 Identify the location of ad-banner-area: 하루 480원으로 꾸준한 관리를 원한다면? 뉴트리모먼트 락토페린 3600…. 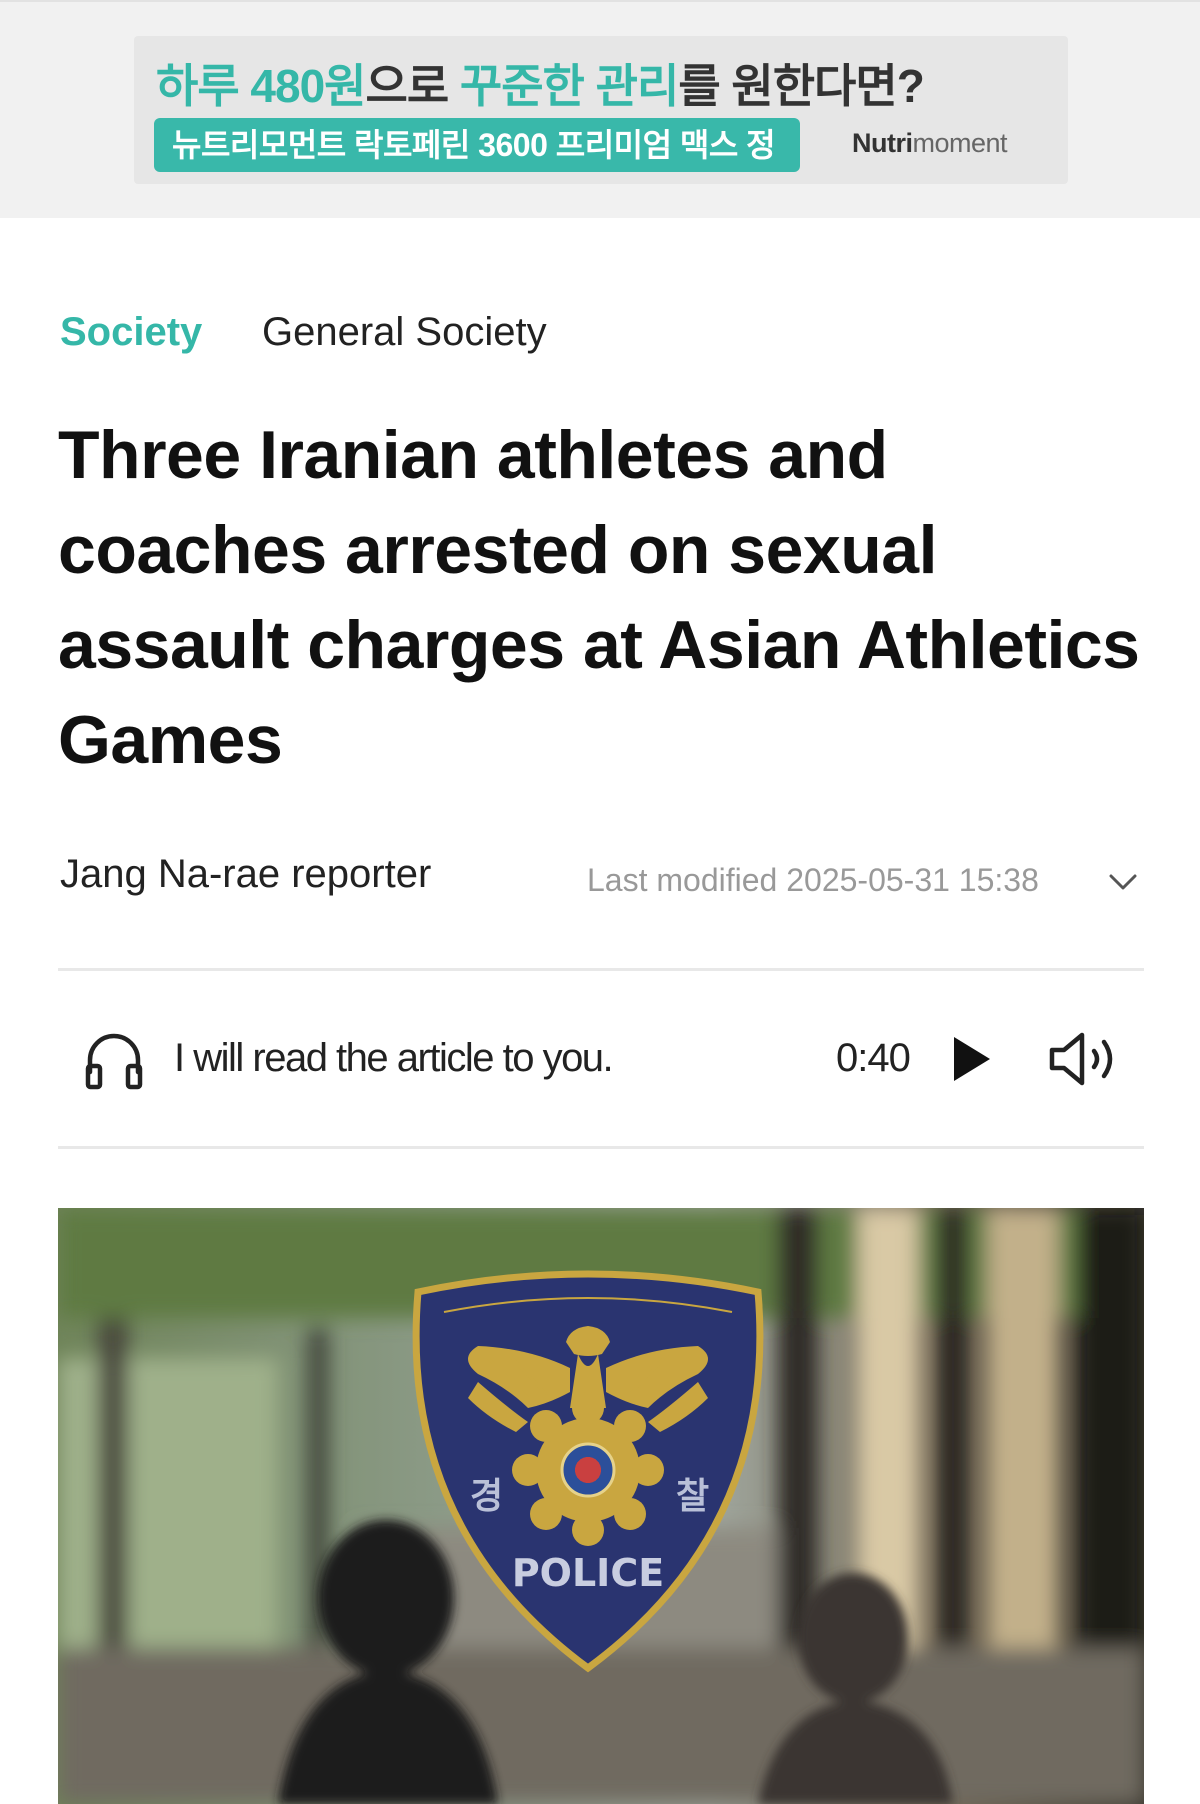
(600, 109).